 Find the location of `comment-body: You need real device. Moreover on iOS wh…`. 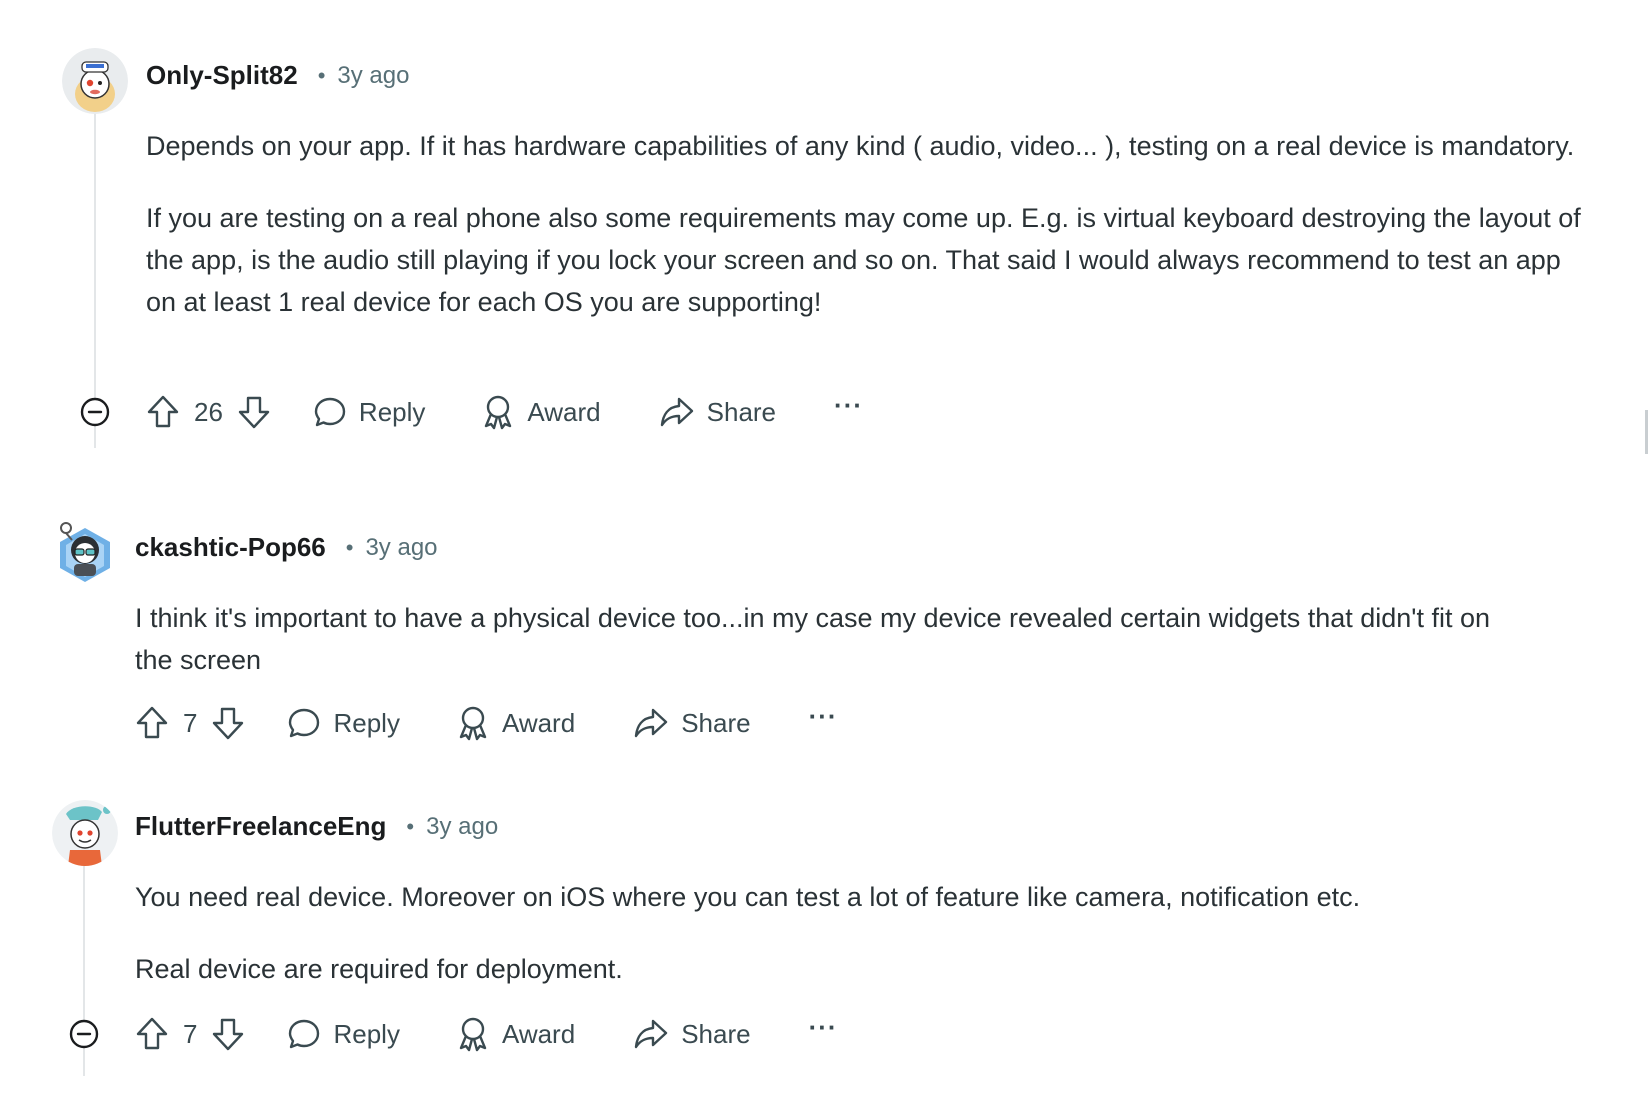

comment-body: You need real device. Moreover on iOS wh… is located at coordinates (855, 933).